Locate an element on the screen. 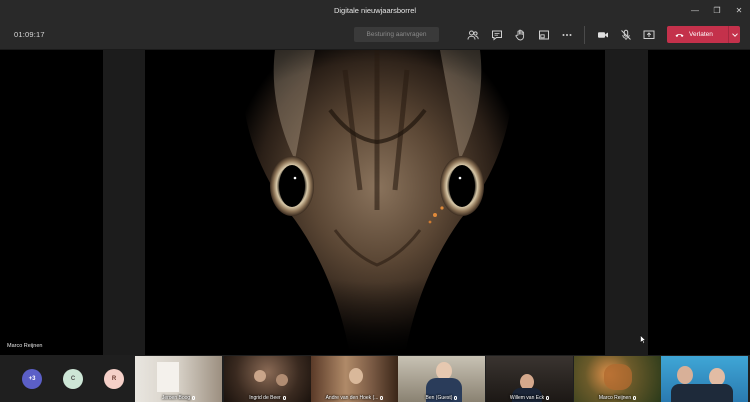 Image resolution: width=750 pixels, height=402 pixels. participant-name: Jeroen Boog is located at coordinates (176, 398).